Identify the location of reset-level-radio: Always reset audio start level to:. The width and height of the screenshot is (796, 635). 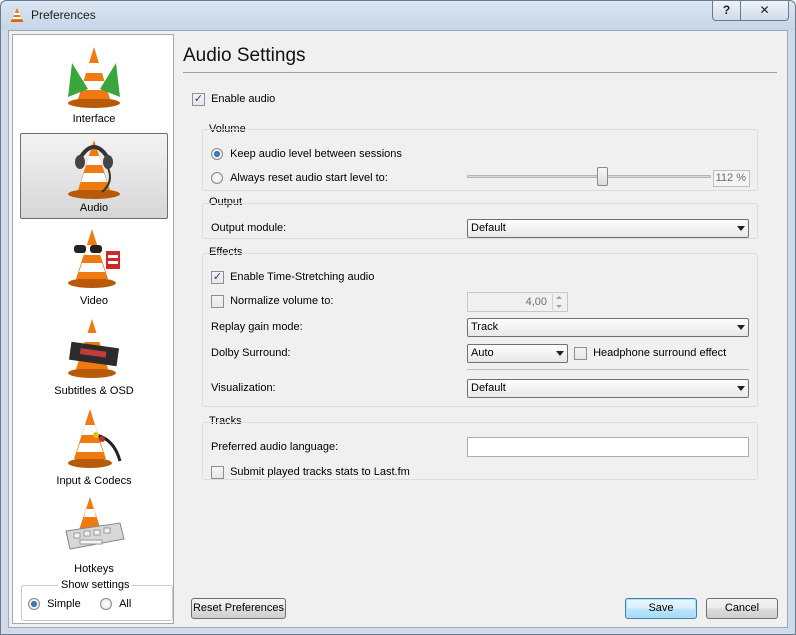
(299, 178).